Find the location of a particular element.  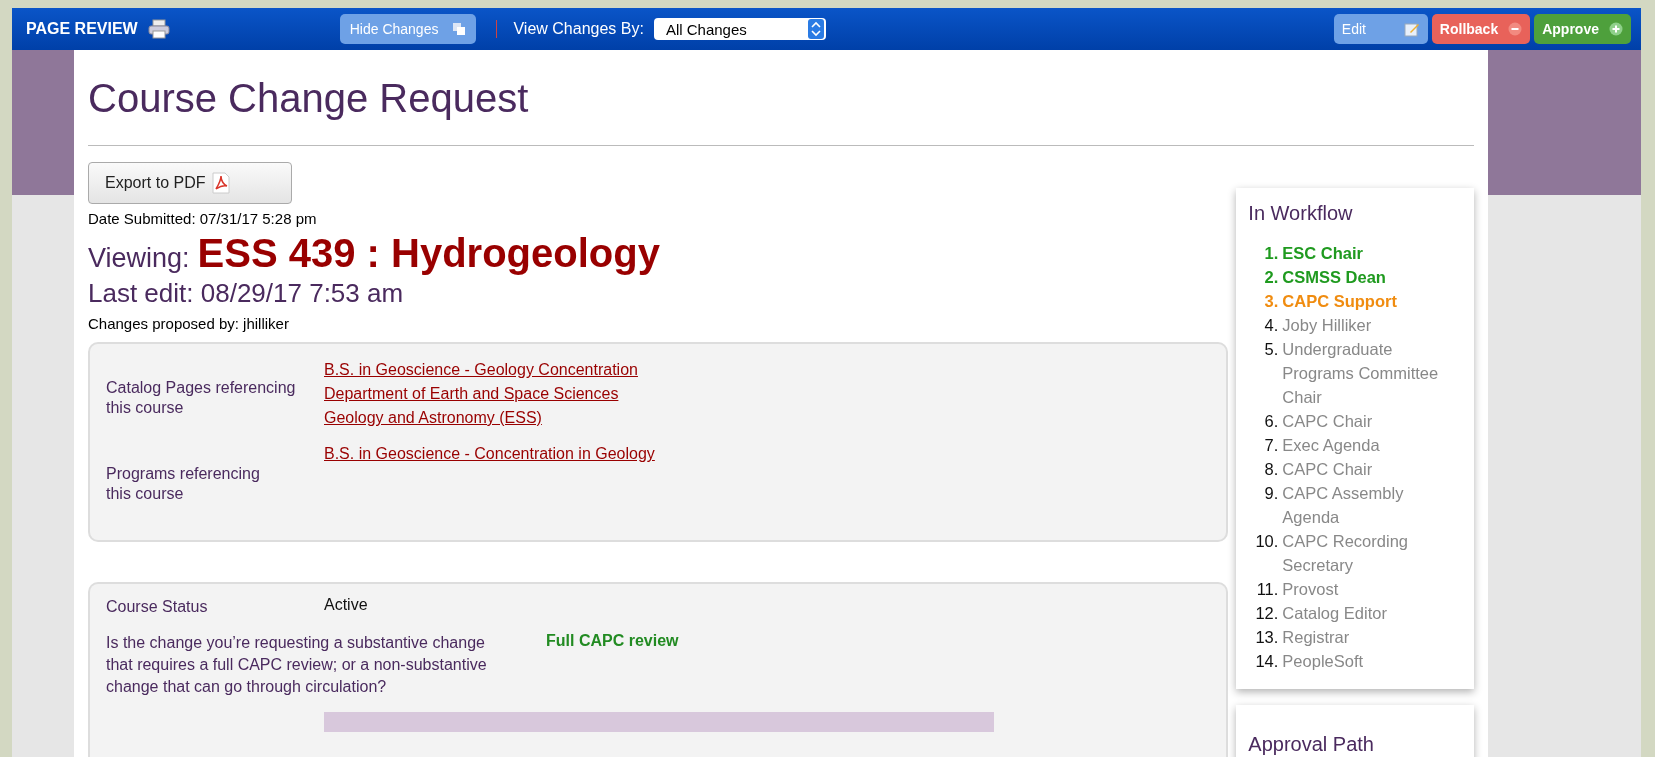

step-number: 6. is located at coordinates (1271, 421).